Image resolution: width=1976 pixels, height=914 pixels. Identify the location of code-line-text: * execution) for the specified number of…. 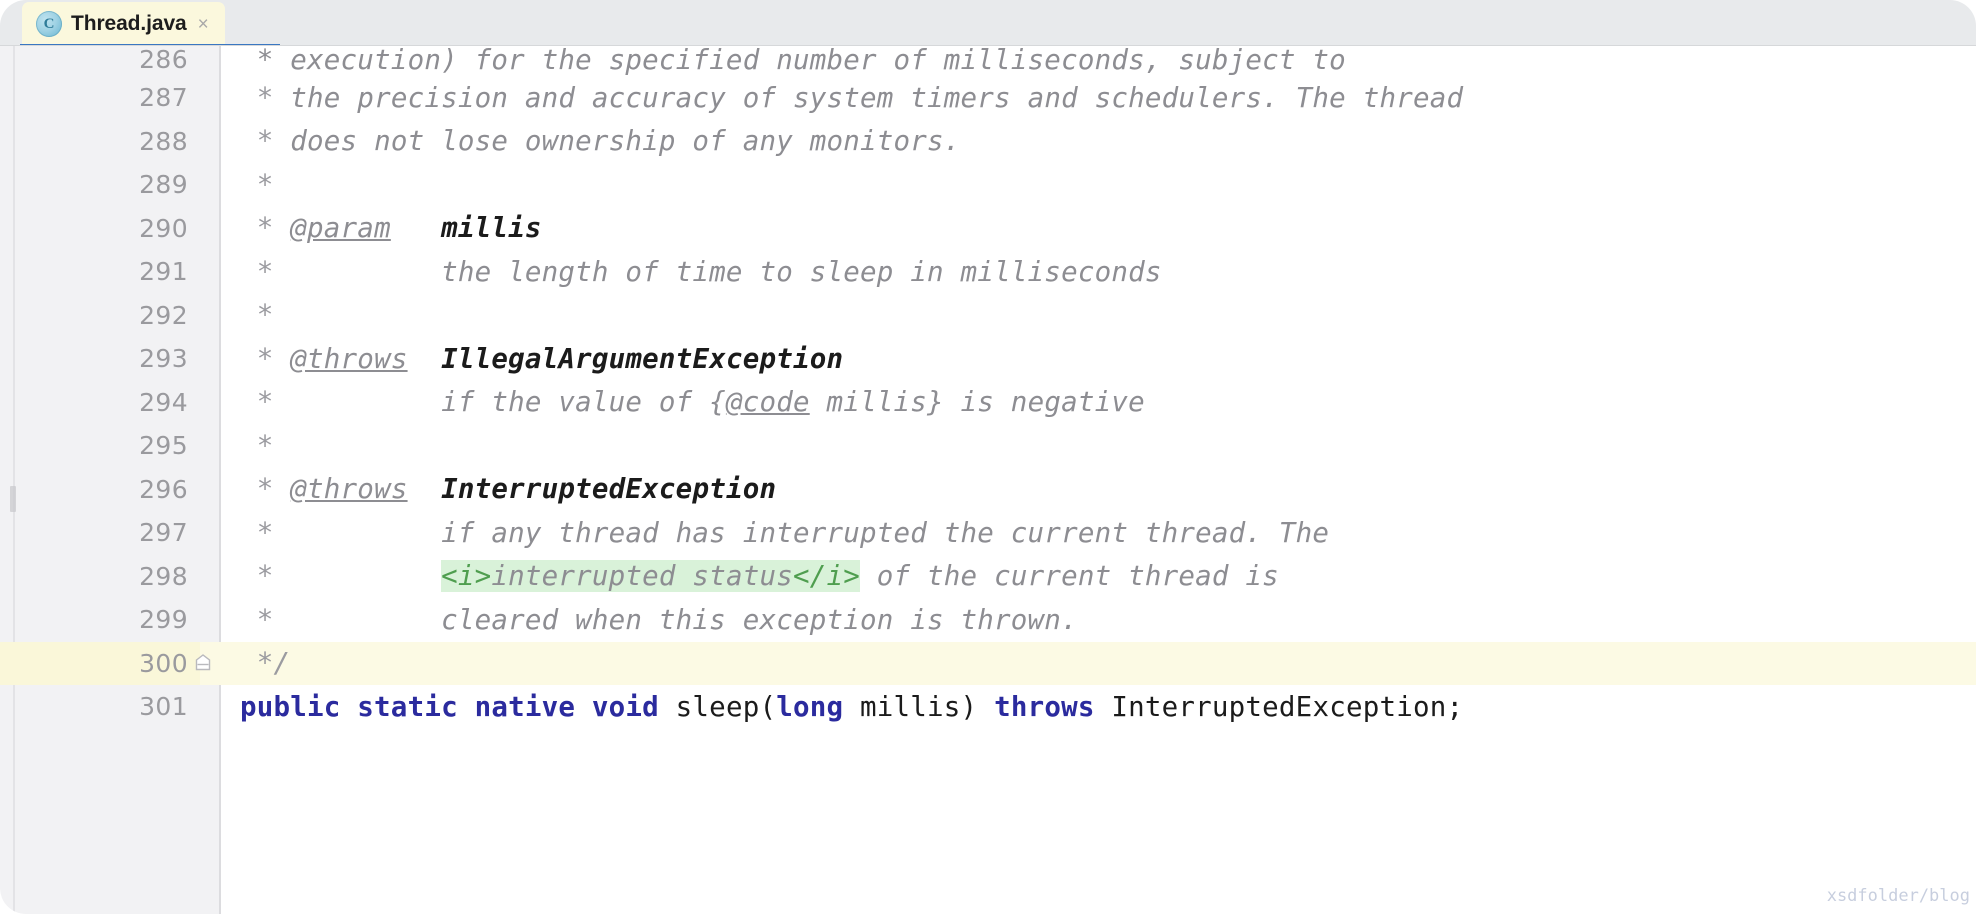
(793, 61).